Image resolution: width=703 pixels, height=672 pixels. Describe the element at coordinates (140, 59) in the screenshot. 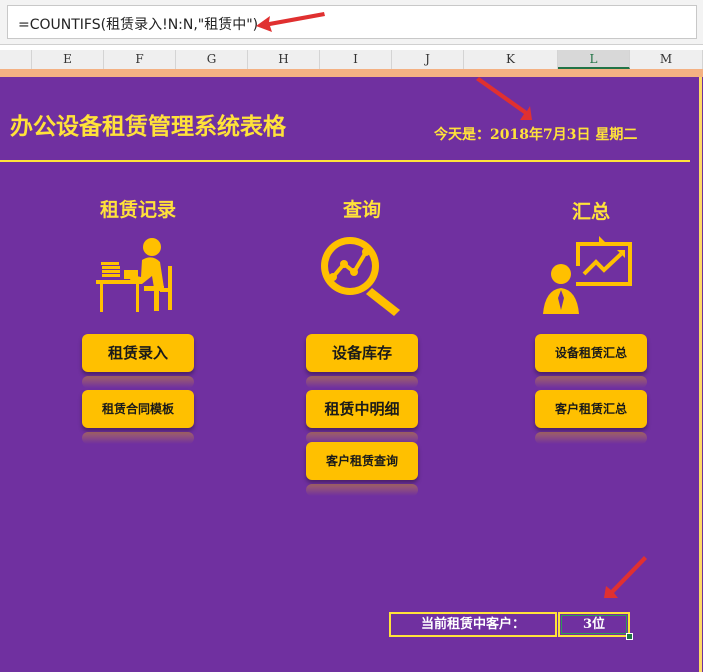

I see `column-f: F` at that location.